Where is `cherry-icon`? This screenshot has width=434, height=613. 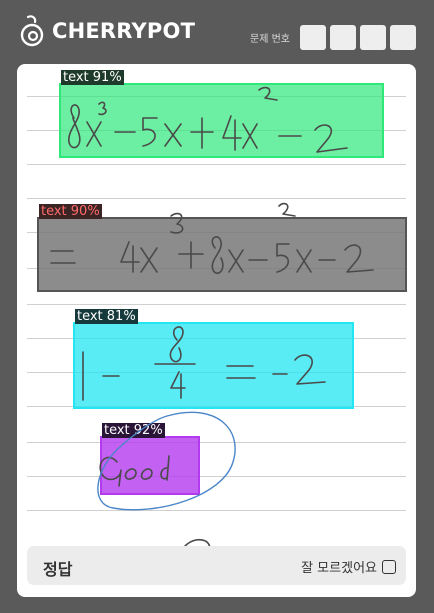 cherry-icon is located at coordinates (32, 31).